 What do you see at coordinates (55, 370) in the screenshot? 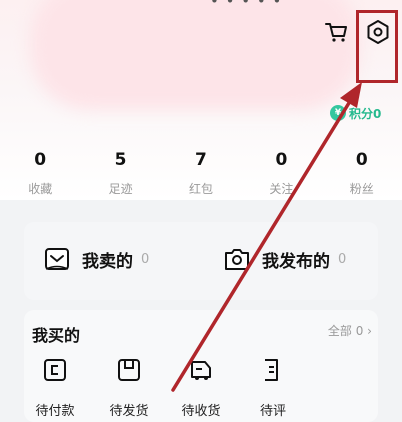
I see `wallet-icon` at bounding box center [55, 370].